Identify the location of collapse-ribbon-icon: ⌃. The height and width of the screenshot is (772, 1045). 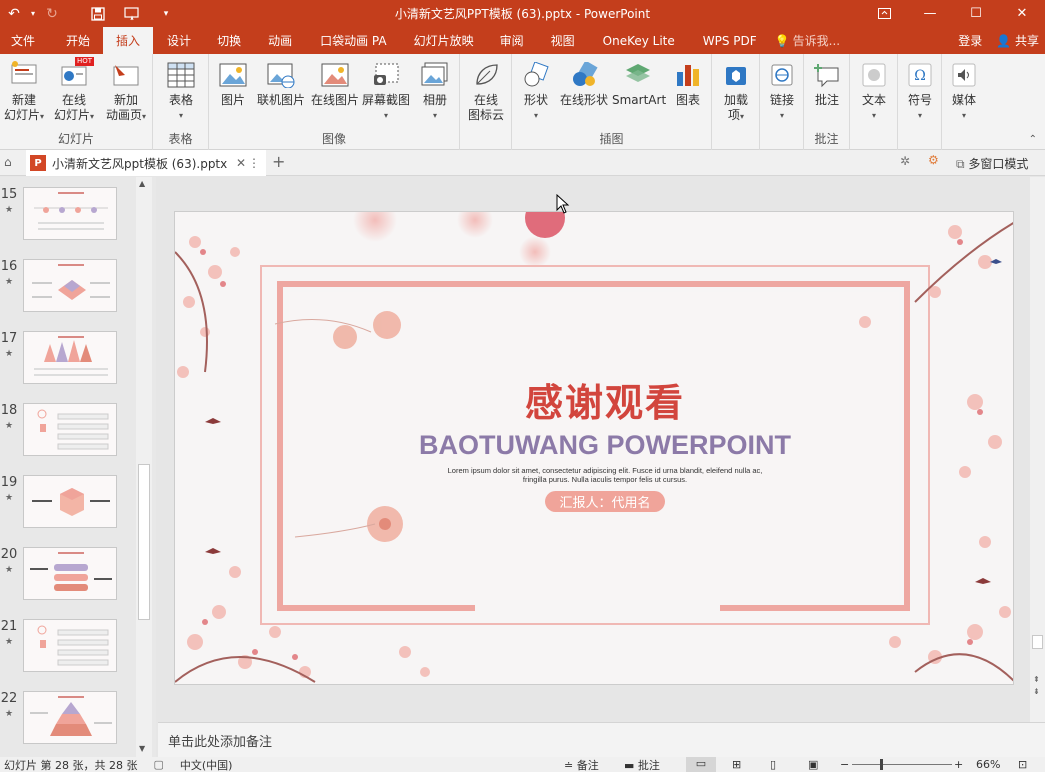
(1033, 139).